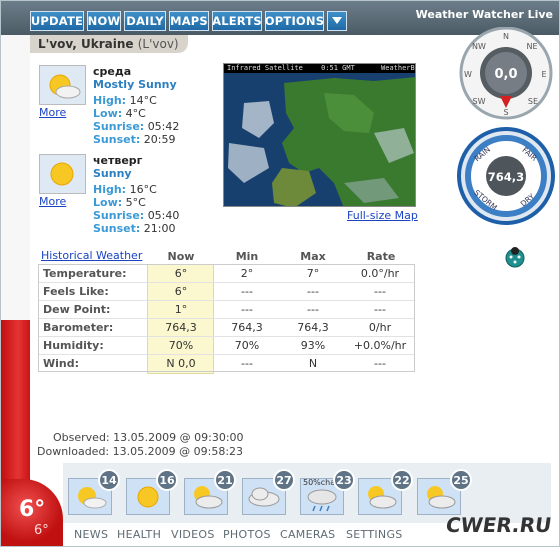 The image size is (560, 547). Describe the element at coordinates (313, 256) in the screenshot. I see `column-header-max: Max` at that location.